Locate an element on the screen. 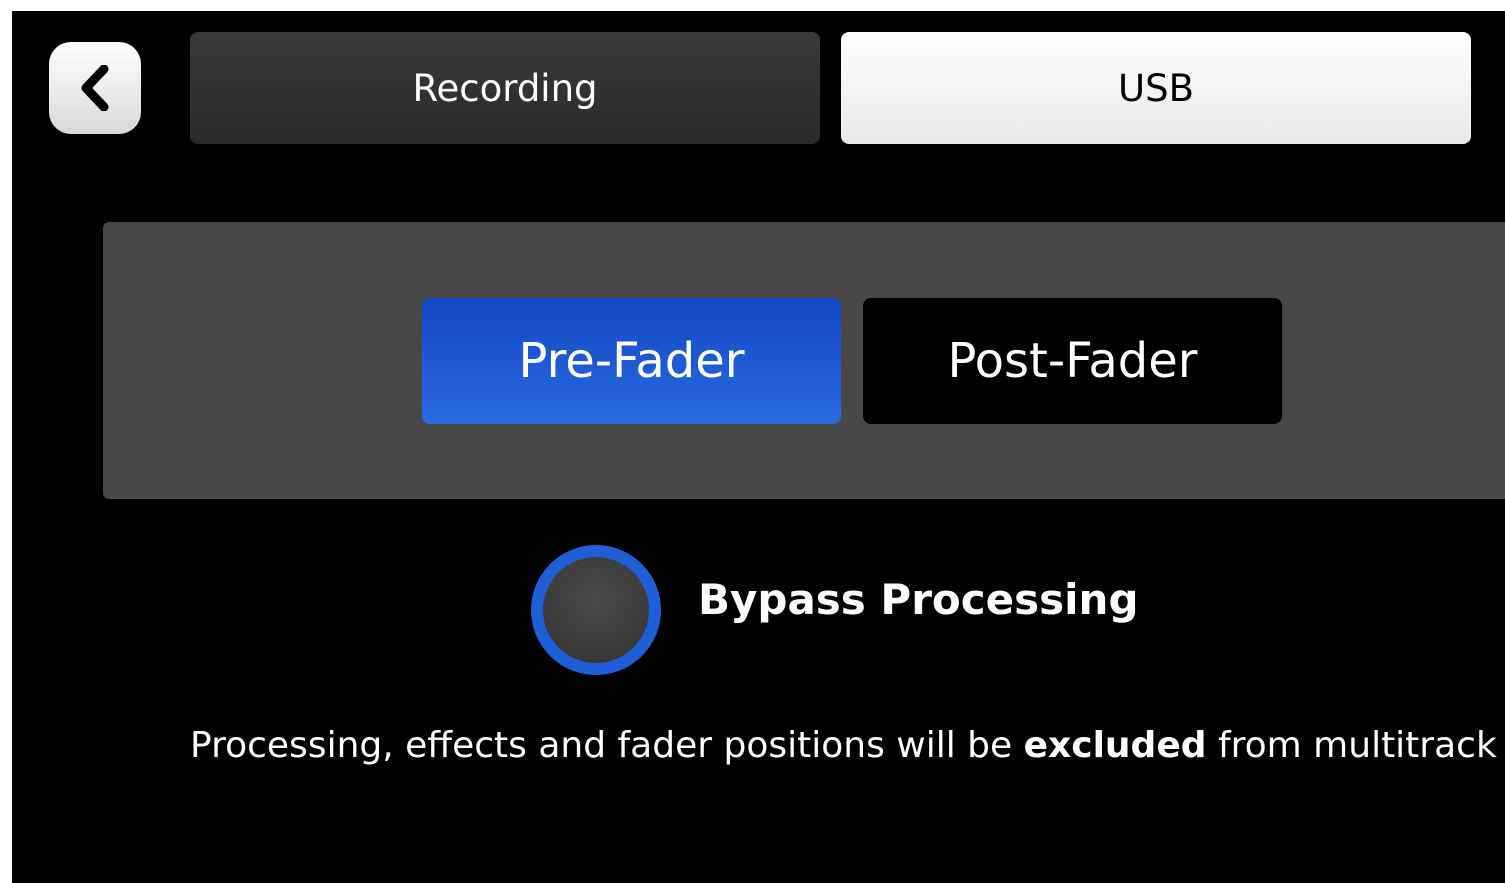 This screenshot has width=1505, height=883. tab-recording-label: Recording is located at coordinates (505, 88).